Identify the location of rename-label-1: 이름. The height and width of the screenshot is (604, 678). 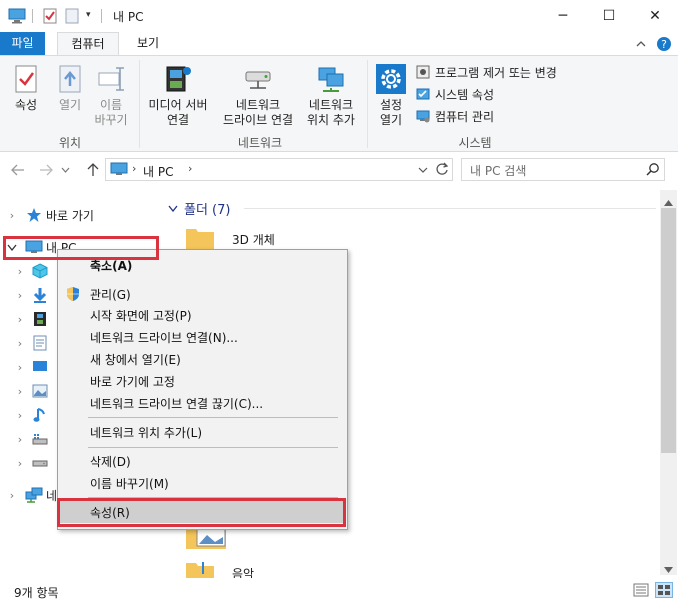
(111, 105).